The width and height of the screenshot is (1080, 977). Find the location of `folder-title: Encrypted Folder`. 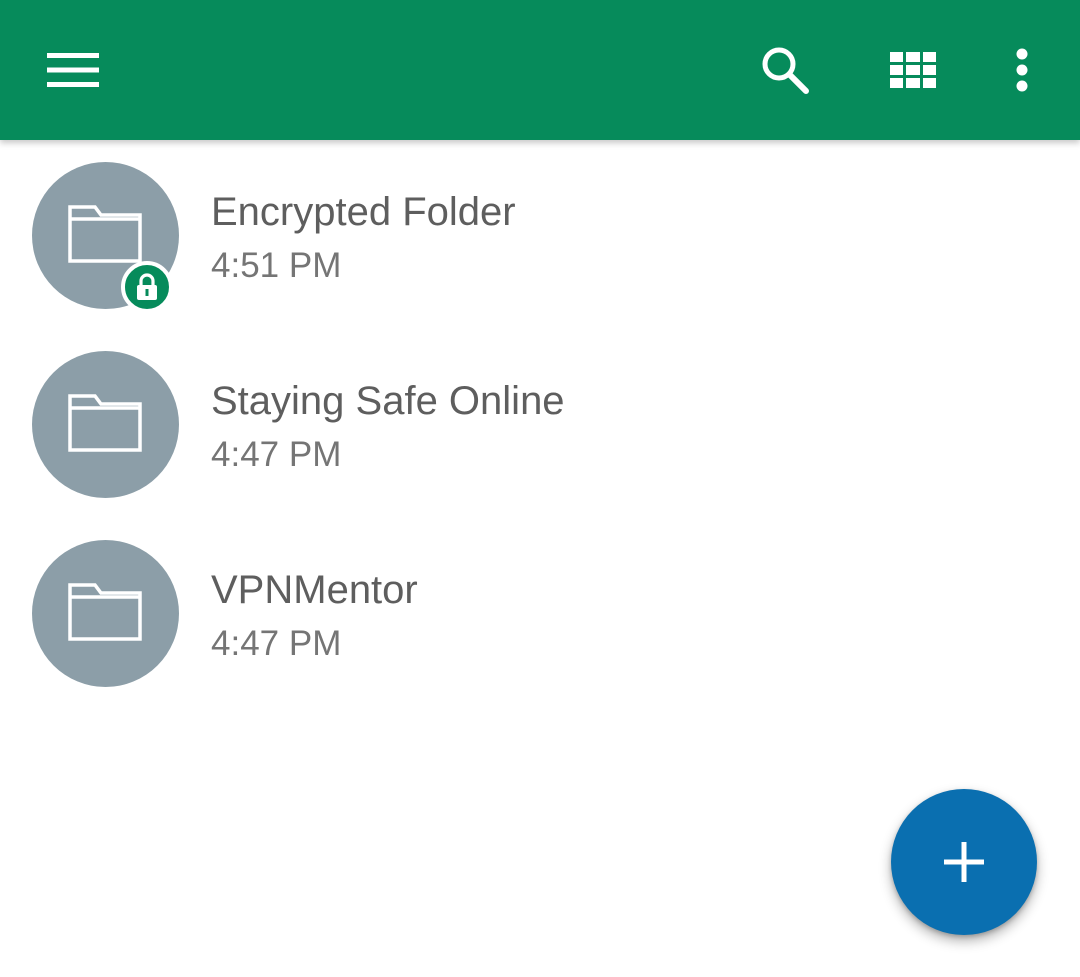

folder-title: Encrypted Folder is located at coordinates (363, 212).